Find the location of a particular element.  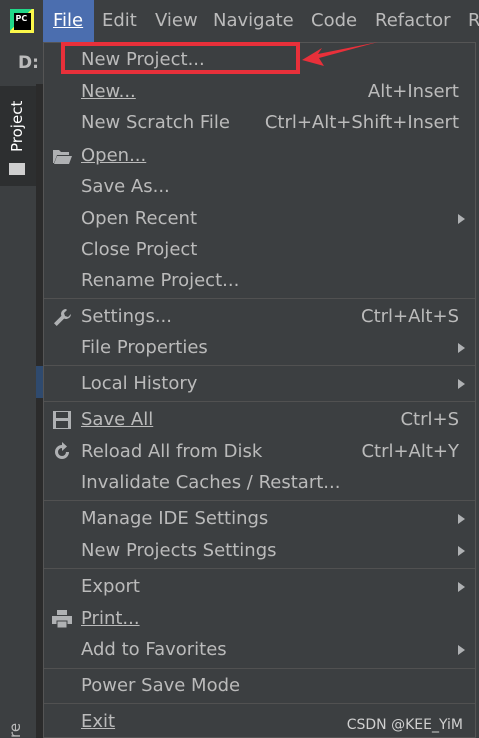

menu-item-export: Export is located at coordinates (259, 587).